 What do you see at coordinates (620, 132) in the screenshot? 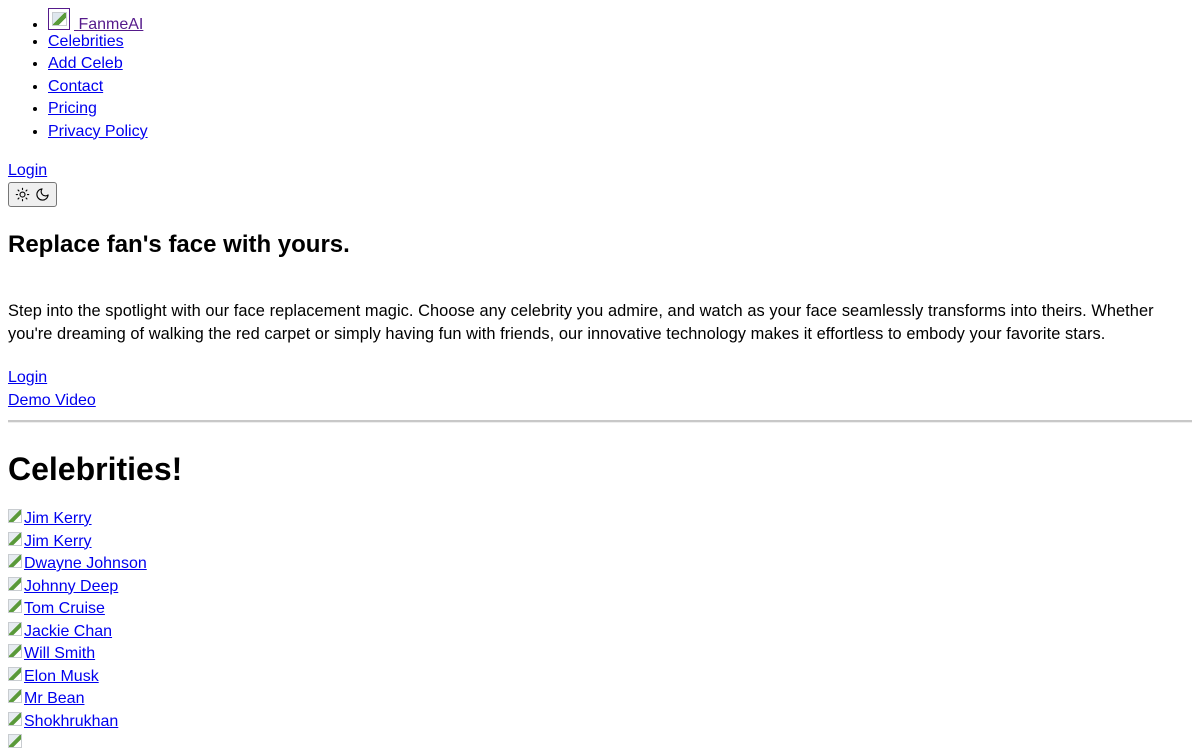
I see `nav-item-privacy-policy: Privacy Policy` at bounding box center [620, 132].